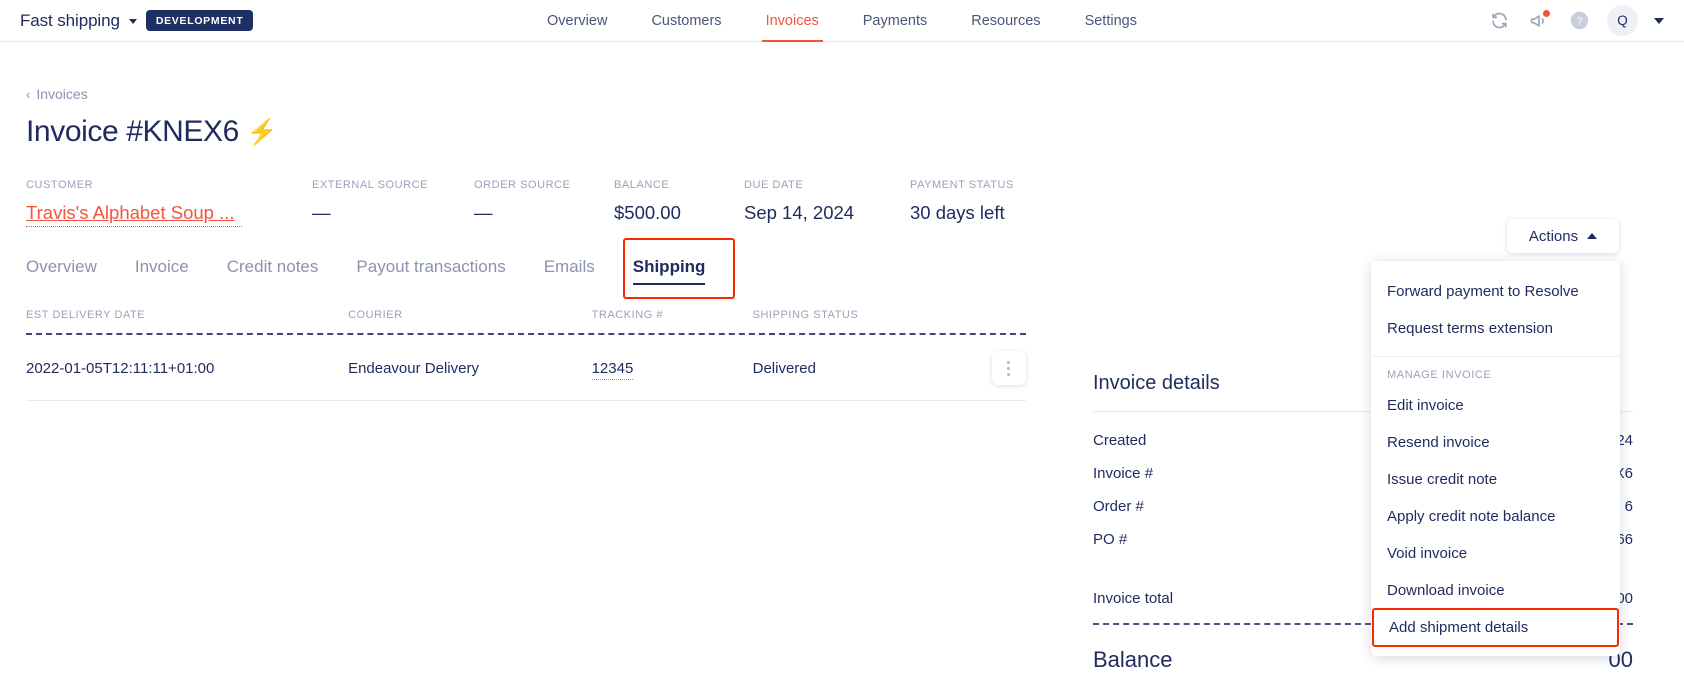 The width and height of the screenshot is (1684, 677). Describe the element at coordinates (162, 270) in the screenshot. I see `tab-invoice: Invoice` at that location.